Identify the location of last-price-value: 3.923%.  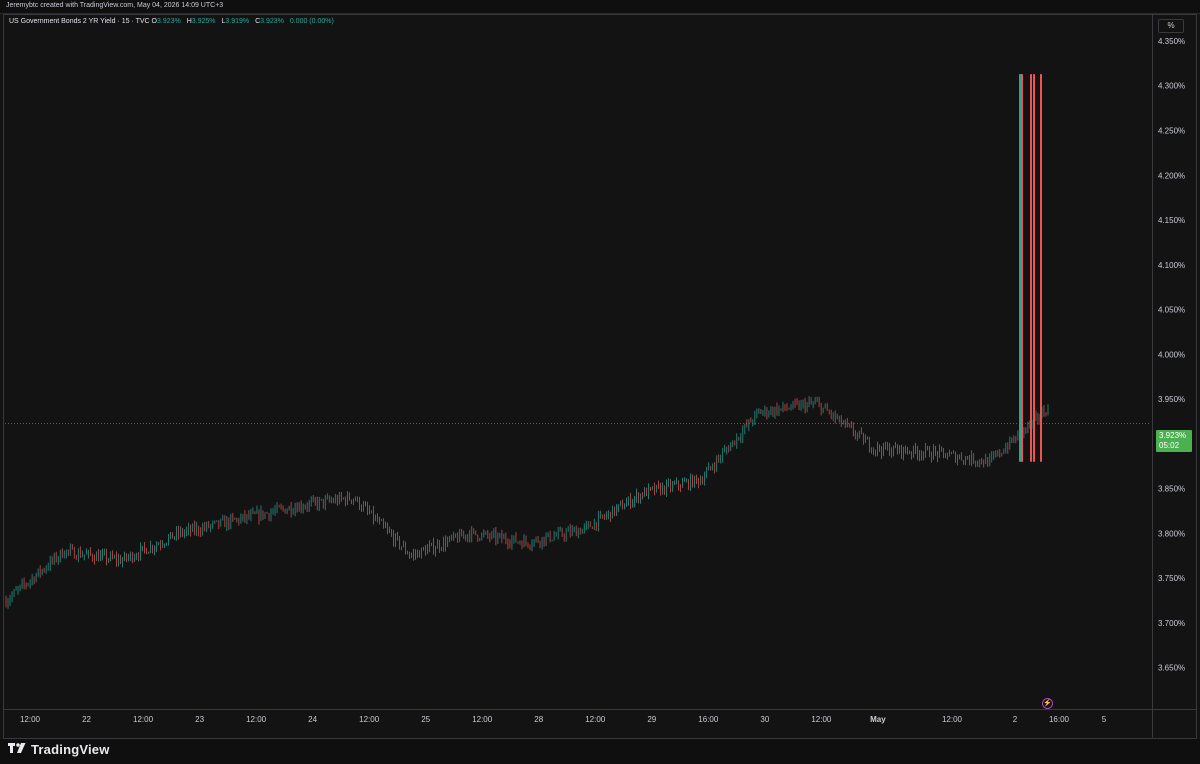
(1173, 435).